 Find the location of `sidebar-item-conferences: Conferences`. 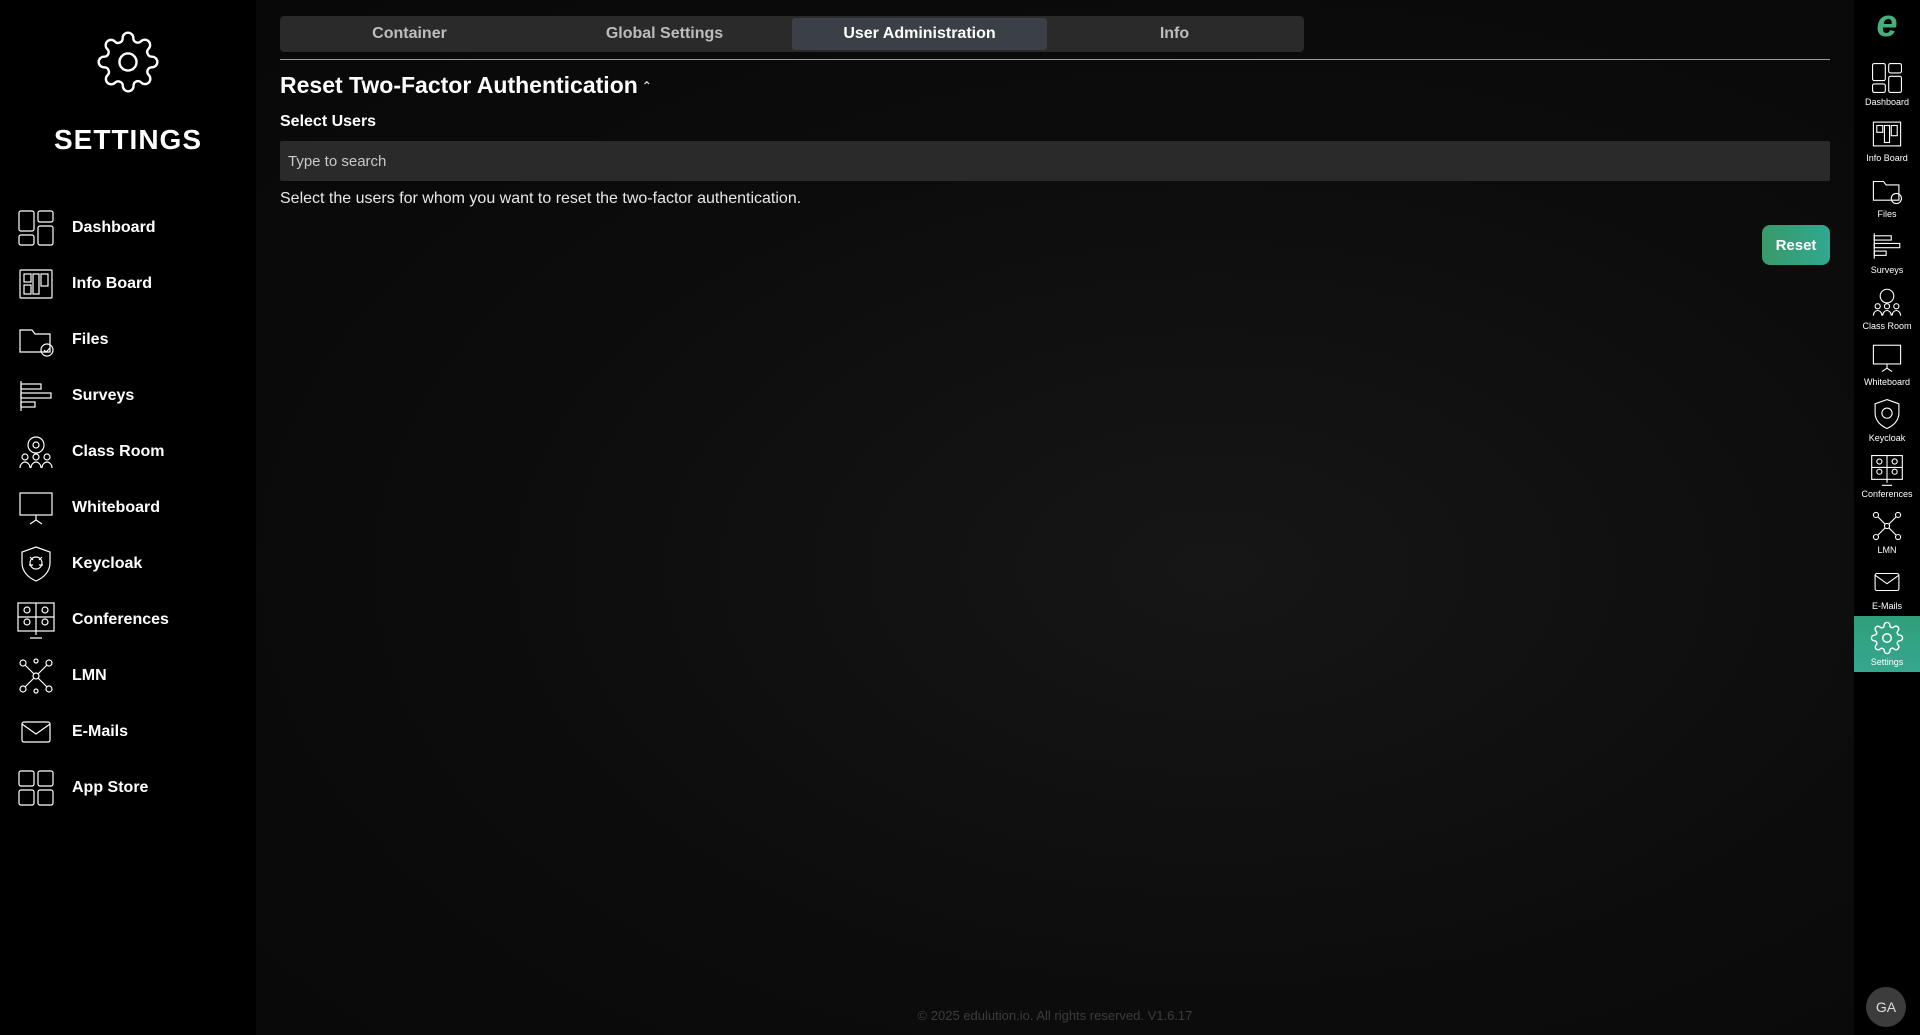

sidebar-item-conferences: Conferences is located at coordinates (128, 620).